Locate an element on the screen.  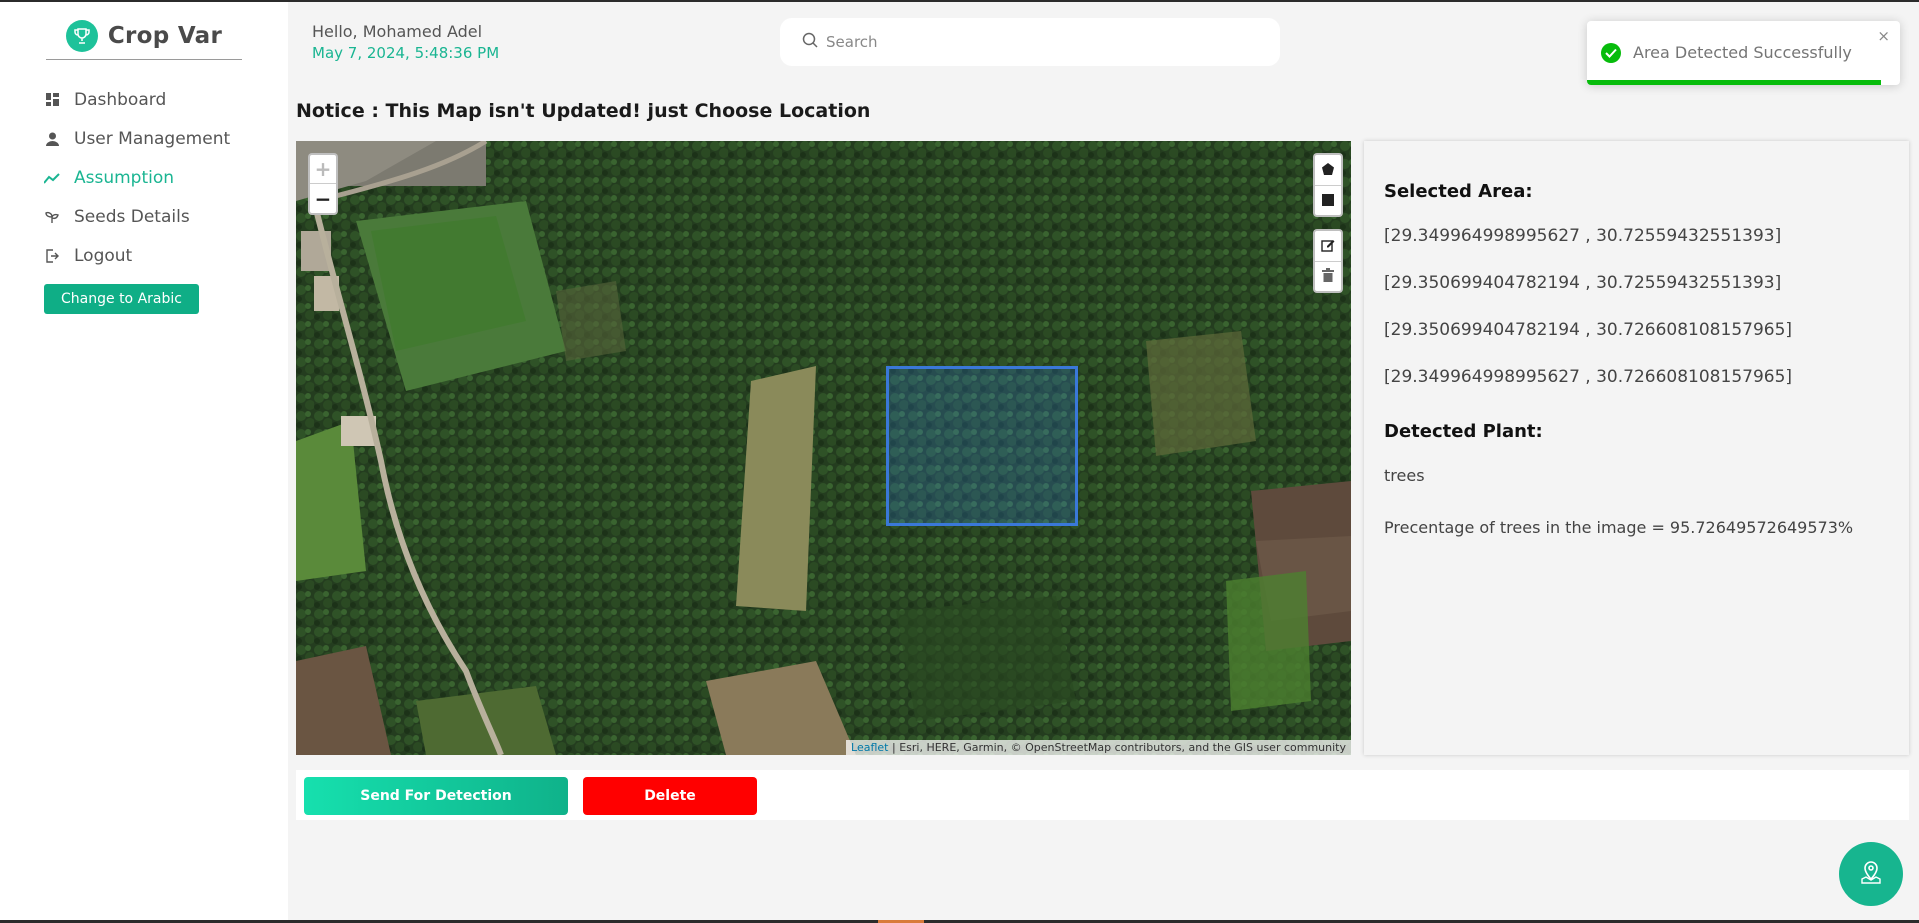
dashboard-icon is located at coordinates (52, 100).